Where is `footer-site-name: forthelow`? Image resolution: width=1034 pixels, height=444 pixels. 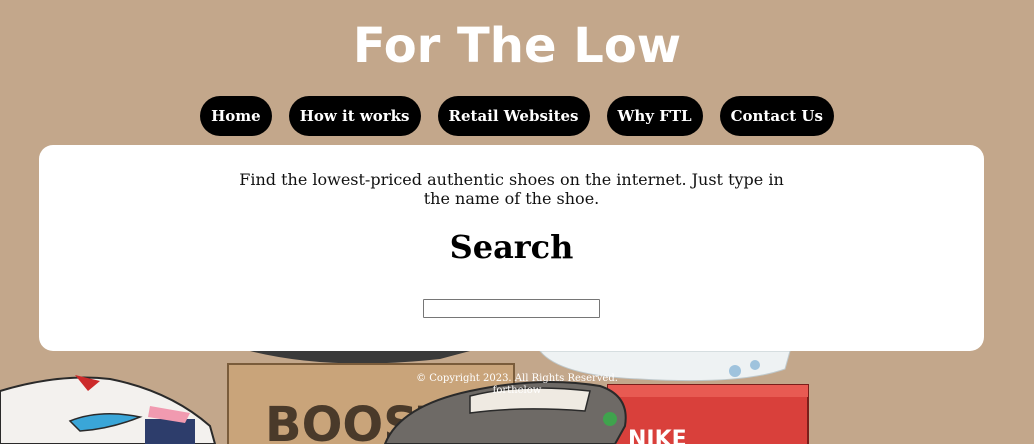 footer-site-name: forthelow is located at coordinates (517, 390).